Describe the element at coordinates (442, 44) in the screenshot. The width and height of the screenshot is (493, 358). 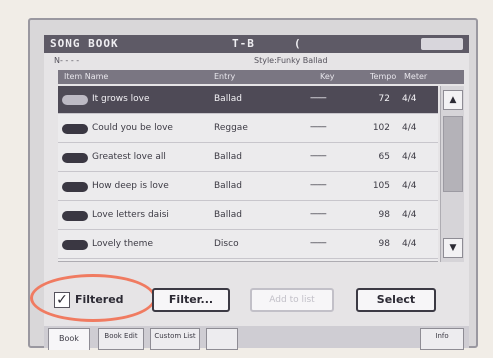
I see `title-control` at that location.